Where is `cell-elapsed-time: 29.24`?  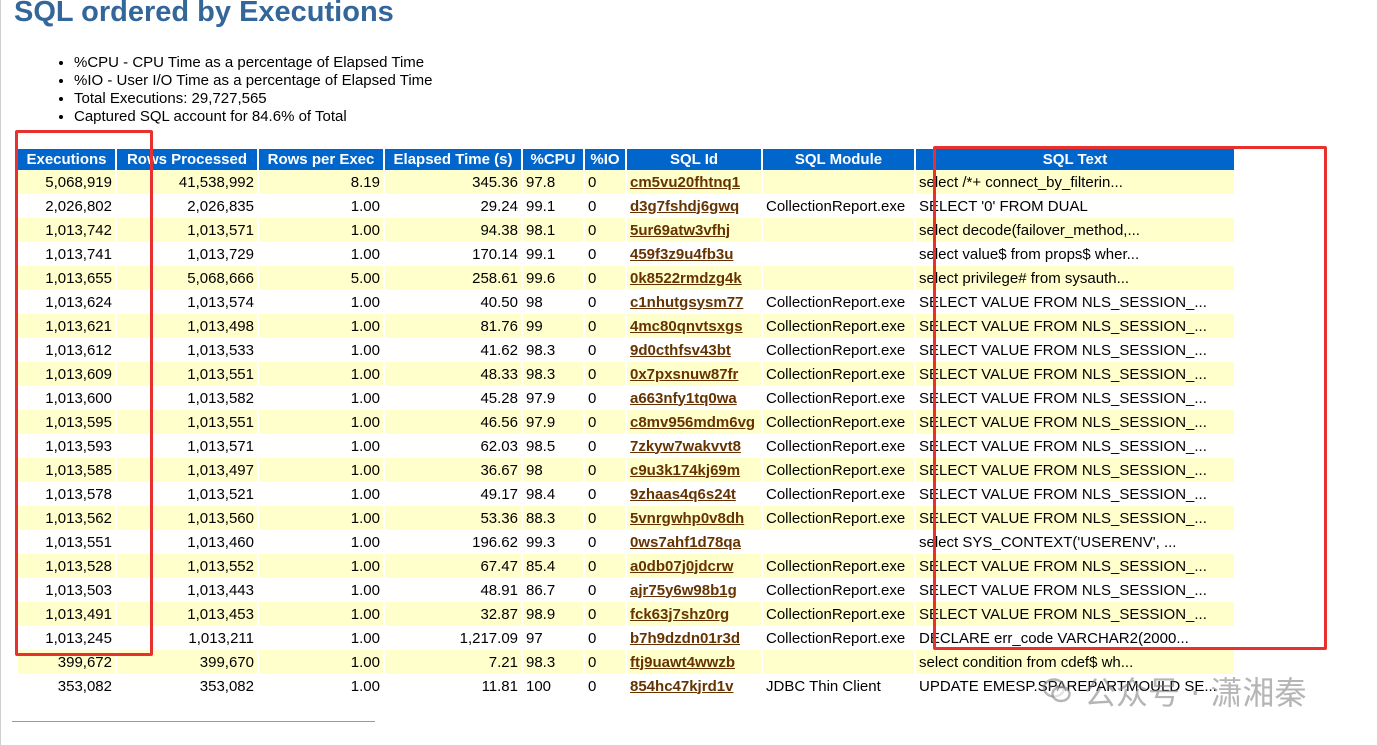
cell-elapsed-time: 29.24 is located at coordinates (499, 206).